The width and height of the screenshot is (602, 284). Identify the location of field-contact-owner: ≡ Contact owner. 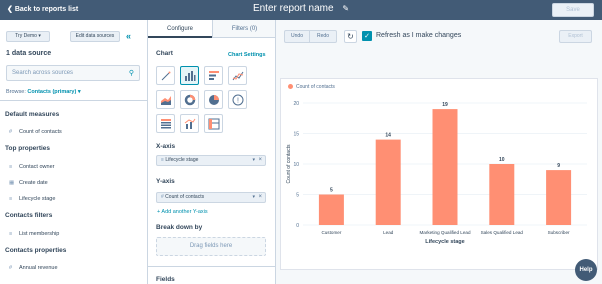
(31, 167).